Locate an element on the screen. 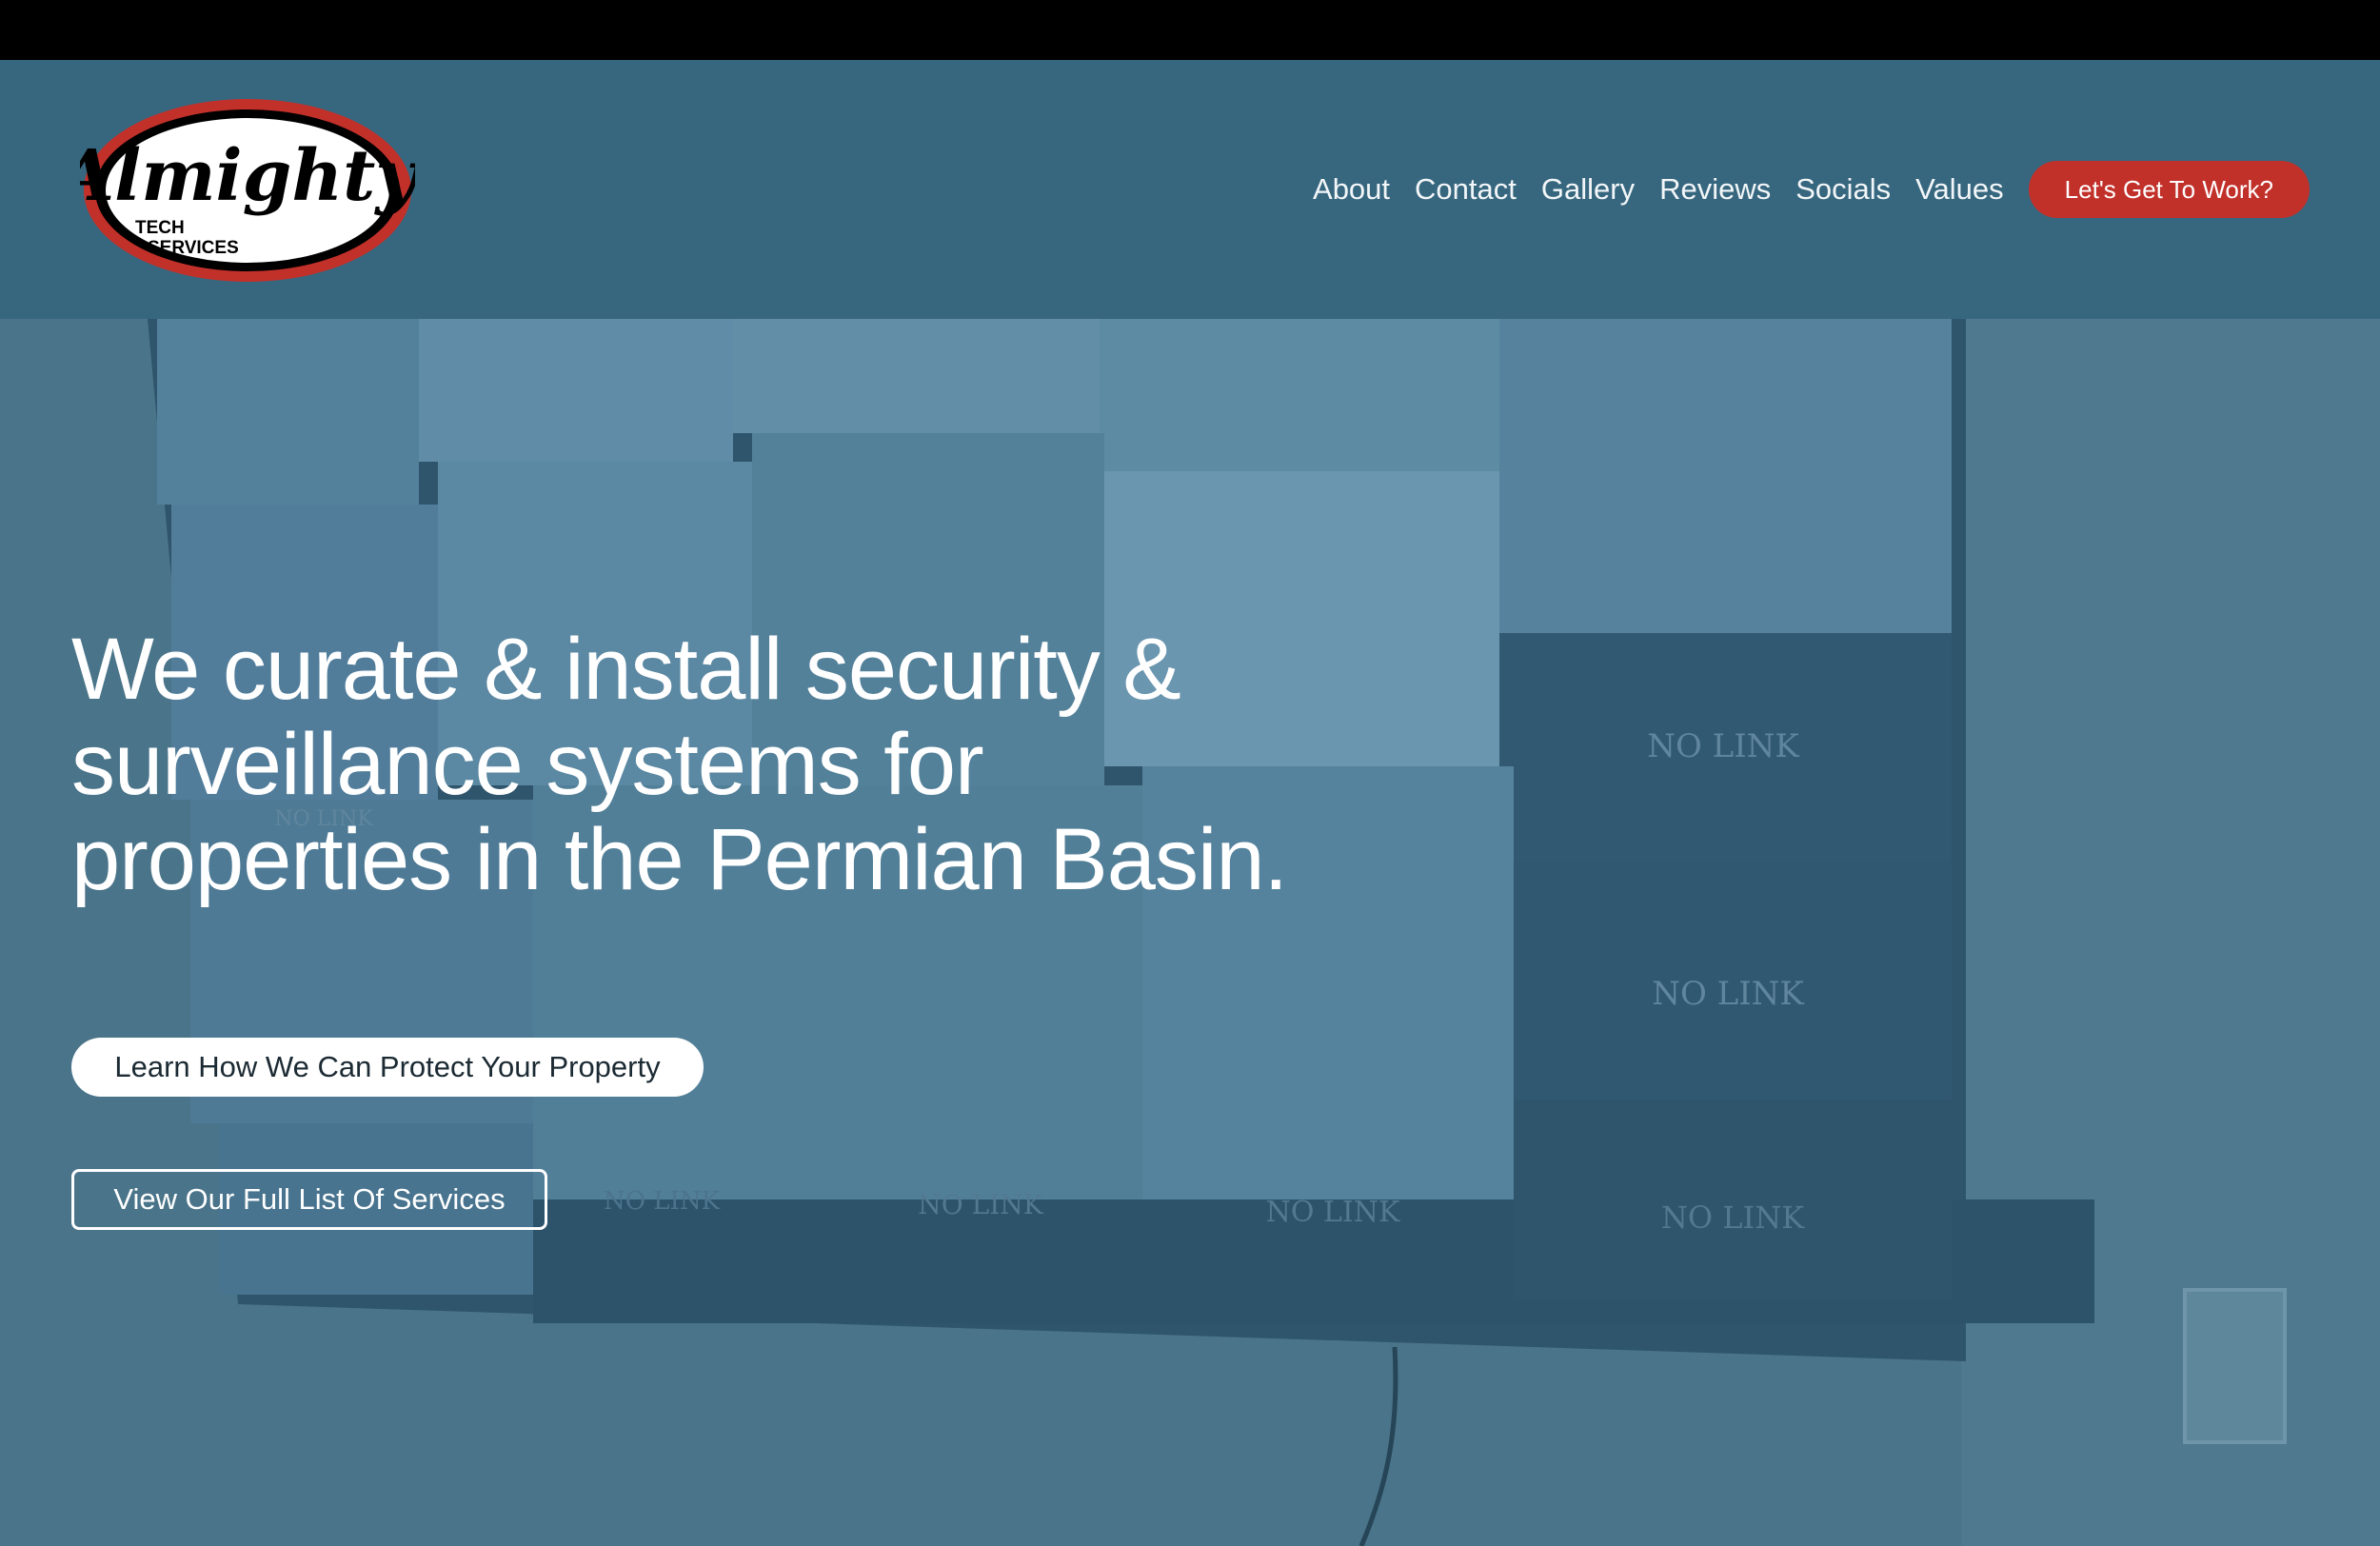 The image size is (2380, 1546). top-black-bar is located at coordinates (1190, 30).